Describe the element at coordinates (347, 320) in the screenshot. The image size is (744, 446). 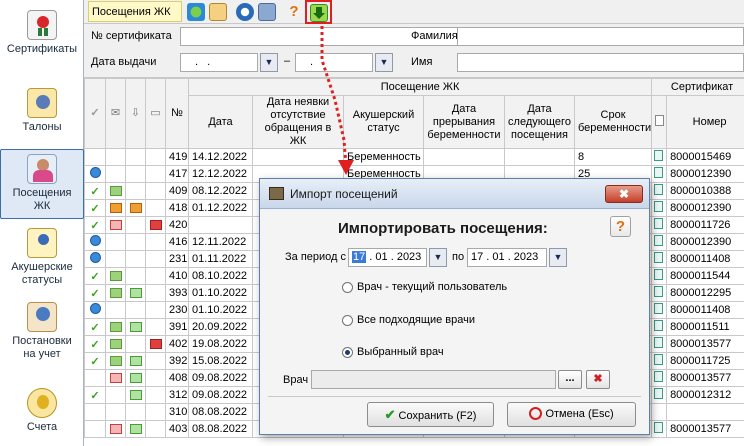
I see `radio-all-doctors` at that location.